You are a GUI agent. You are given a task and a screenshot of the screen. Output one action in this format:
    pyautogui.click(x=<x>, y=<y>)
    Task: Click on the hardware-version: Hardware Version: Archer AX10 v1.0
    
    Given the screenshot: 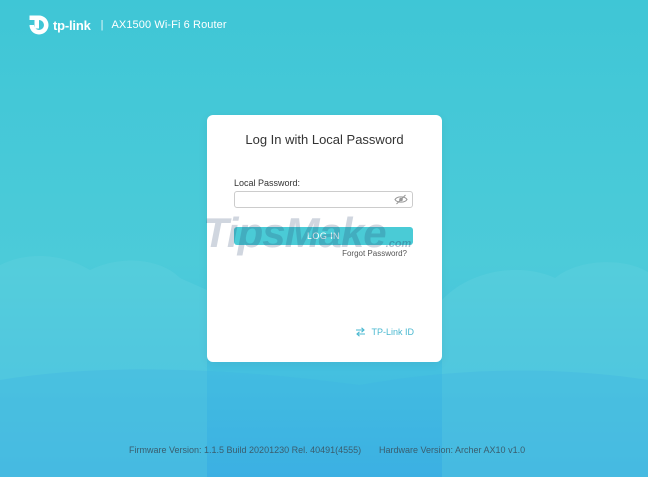 What is the action you would take?
    pyautogui.click(x=452, y=450)
    